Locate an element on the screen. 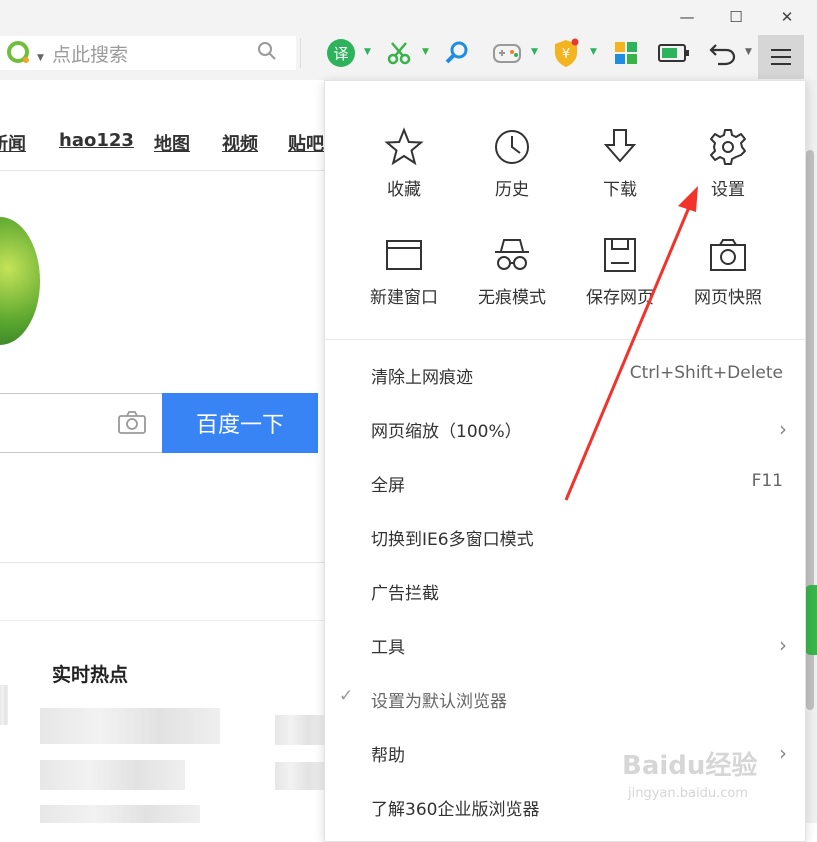 The width and height of the screenshot is (817, 842). watermark-url: jingyan.baidu.com is located at coordinates (688, 793).